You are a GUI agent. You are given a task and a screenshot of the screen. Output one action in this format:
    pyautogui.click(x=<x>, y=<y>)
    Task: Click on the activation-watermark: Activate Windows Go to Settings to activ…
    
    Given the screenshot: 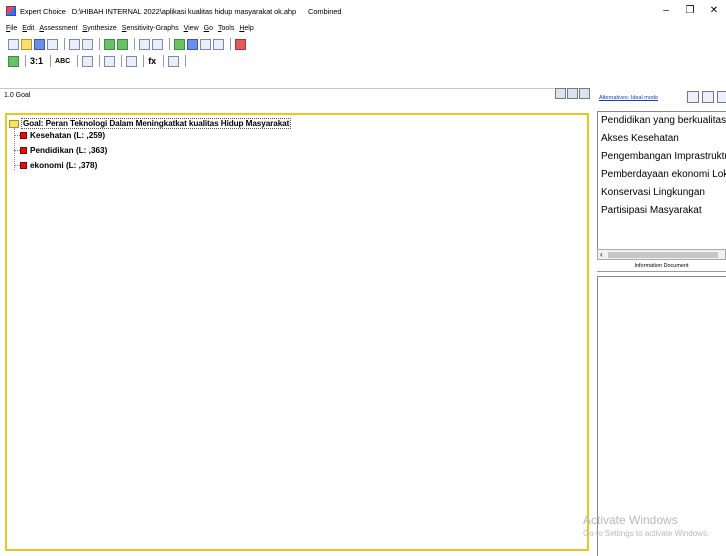 What is the action you would take?
    pyautogui.click(x=646, y=525)
    